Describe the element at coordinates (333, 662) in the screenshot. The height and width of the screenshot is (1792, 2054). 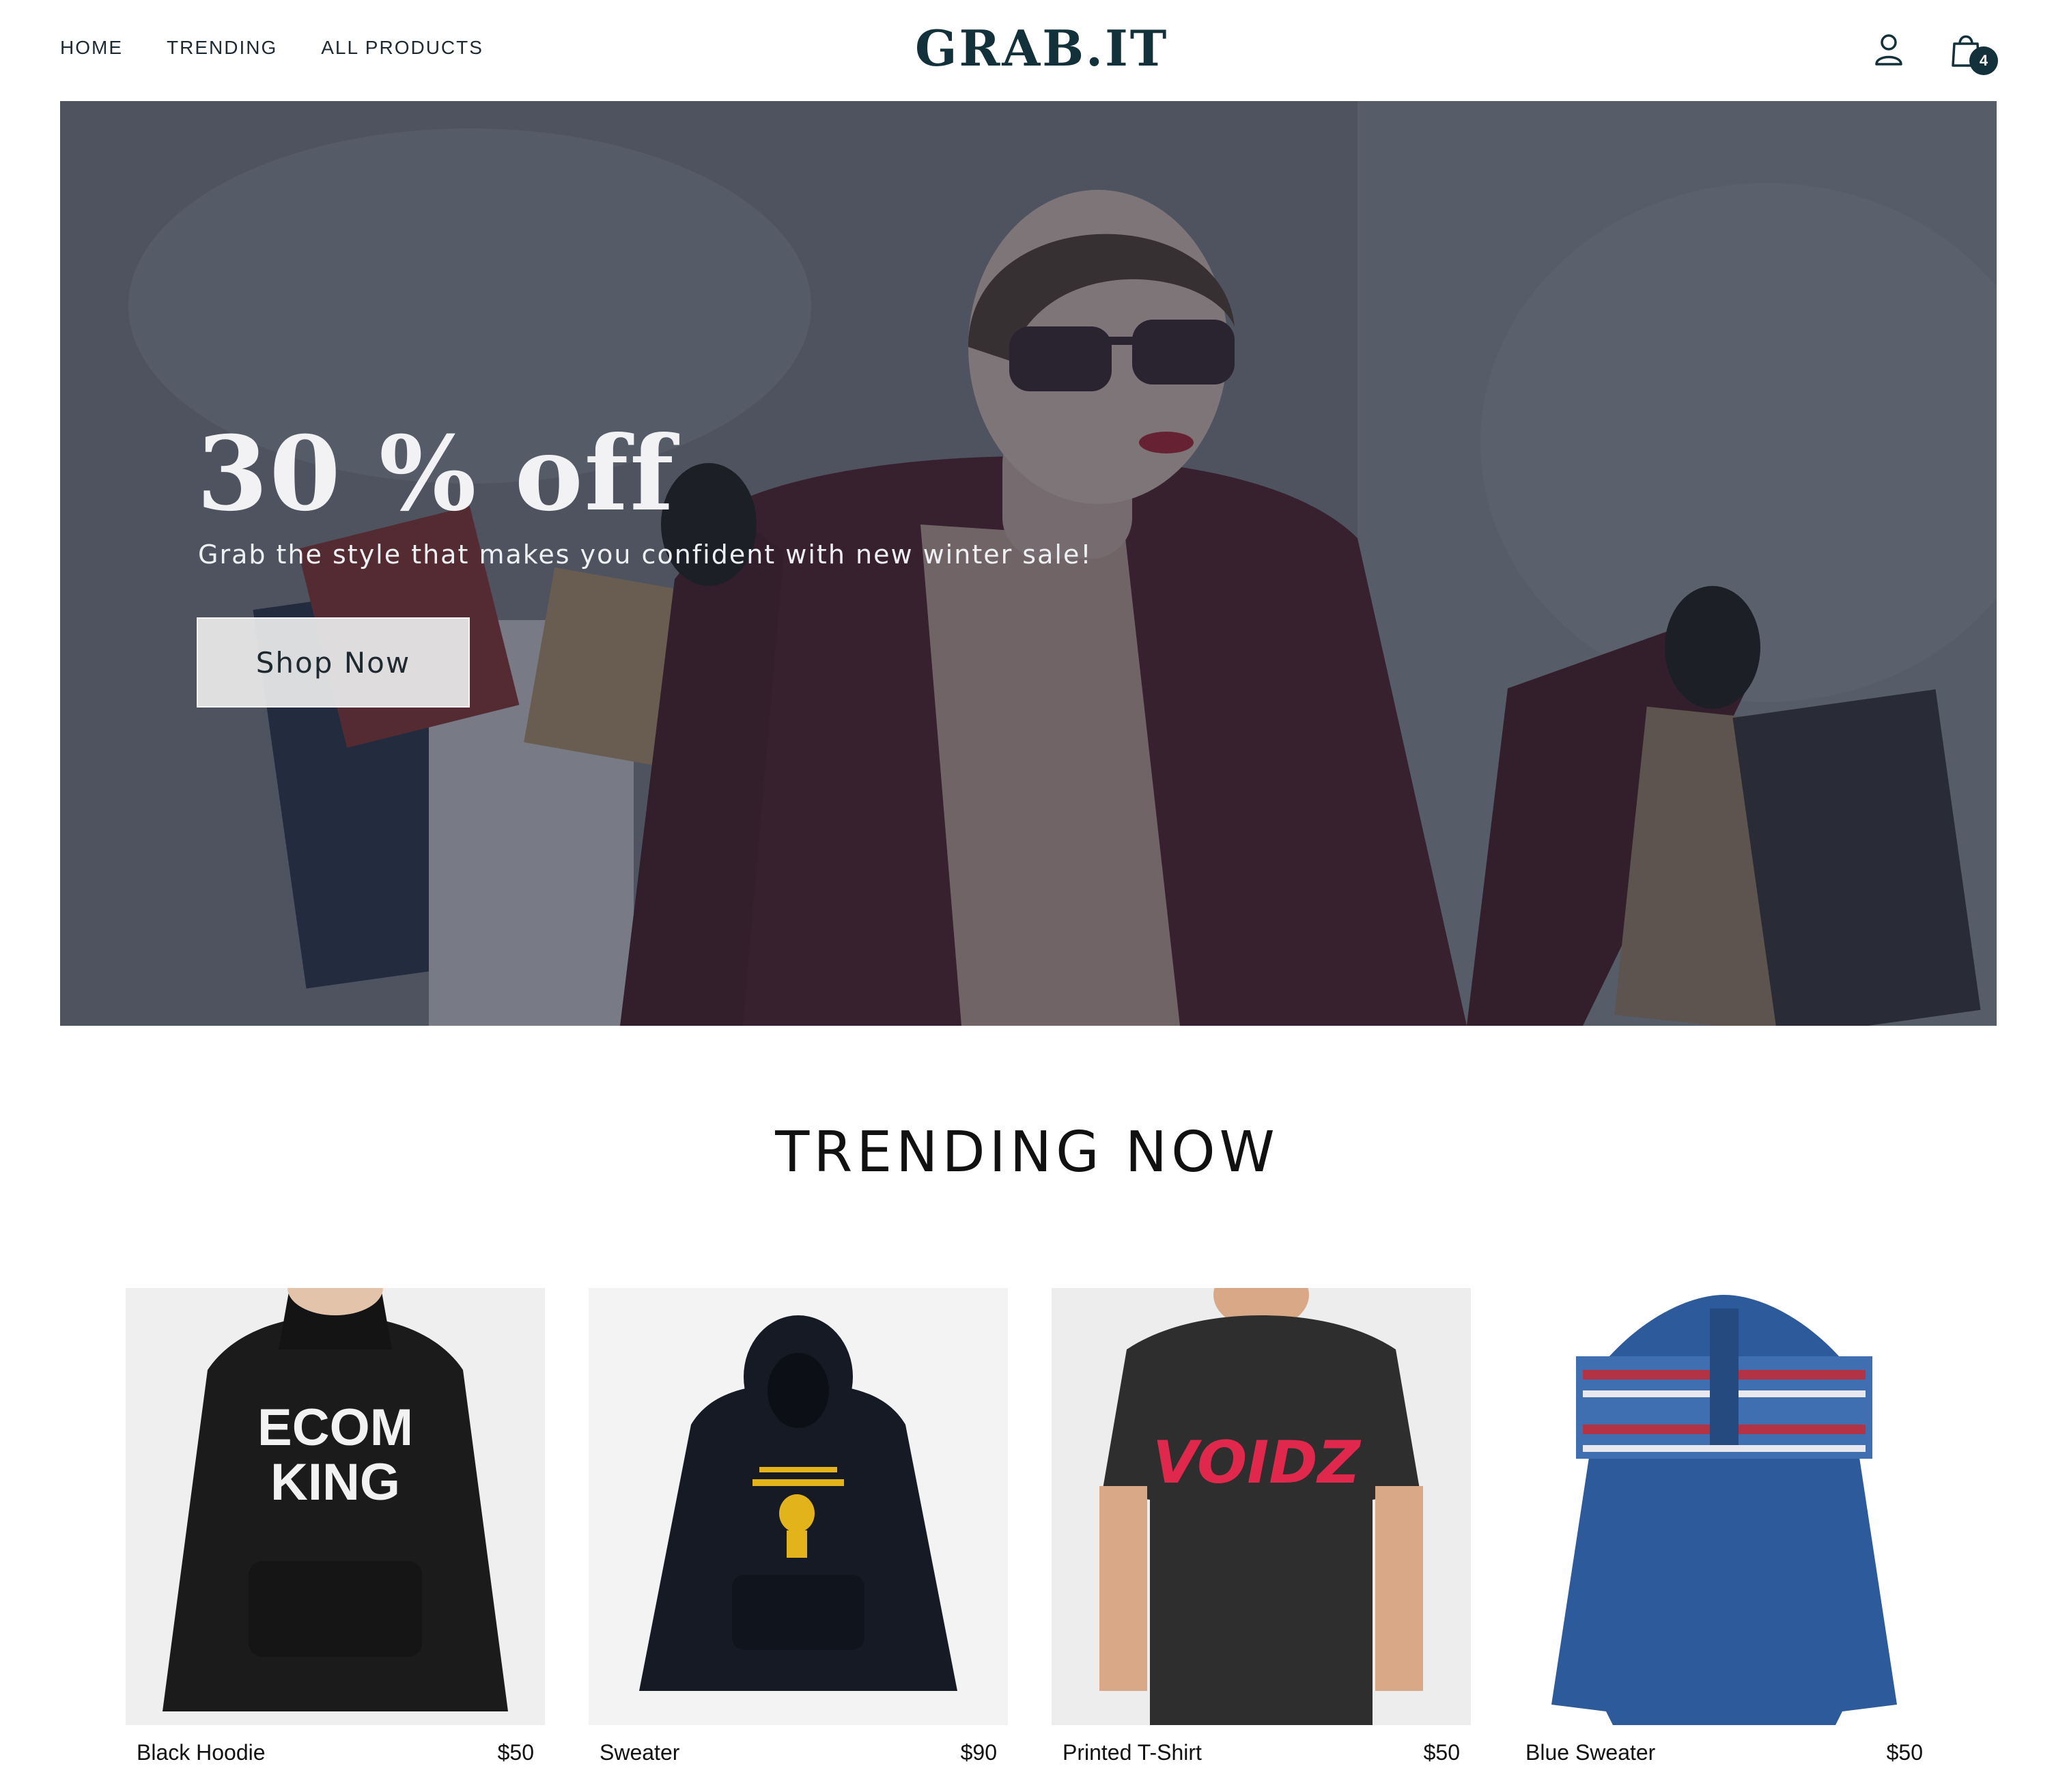
I see `shop-now-button: Shop Now` at that location.